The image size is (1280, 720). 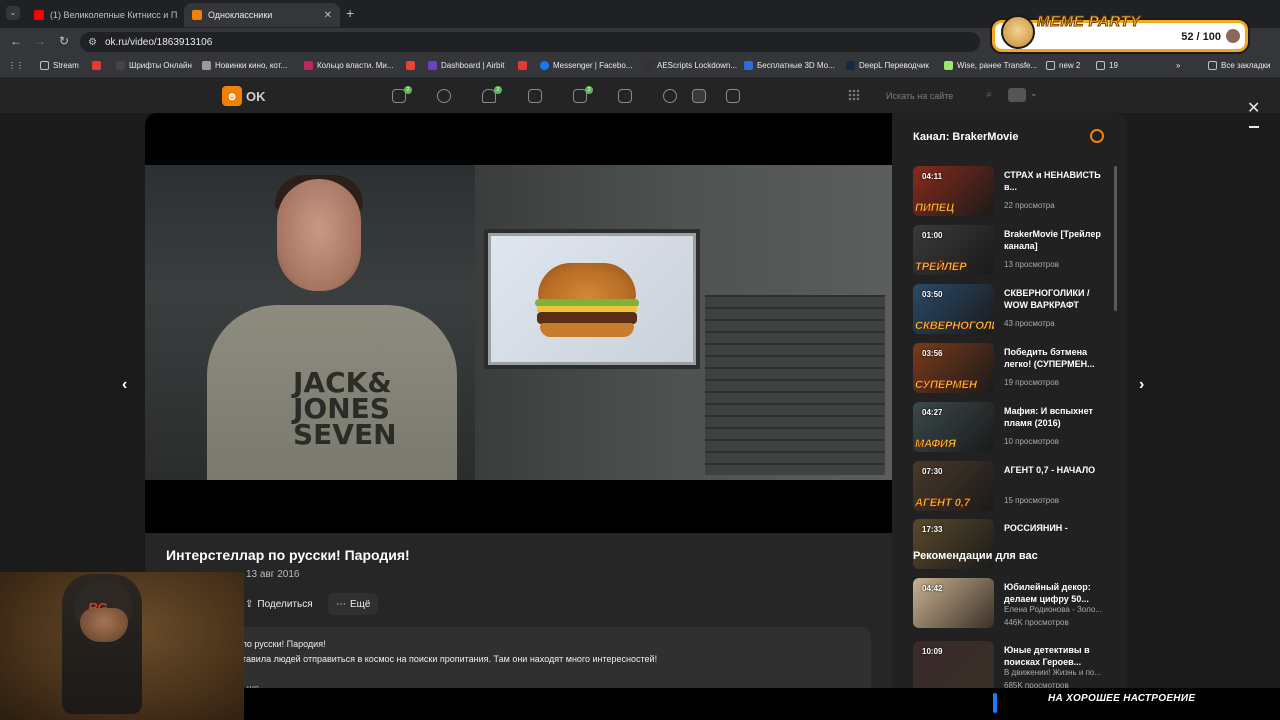 I want to click on search-icon: ⌕, so click(x=989, y=94).